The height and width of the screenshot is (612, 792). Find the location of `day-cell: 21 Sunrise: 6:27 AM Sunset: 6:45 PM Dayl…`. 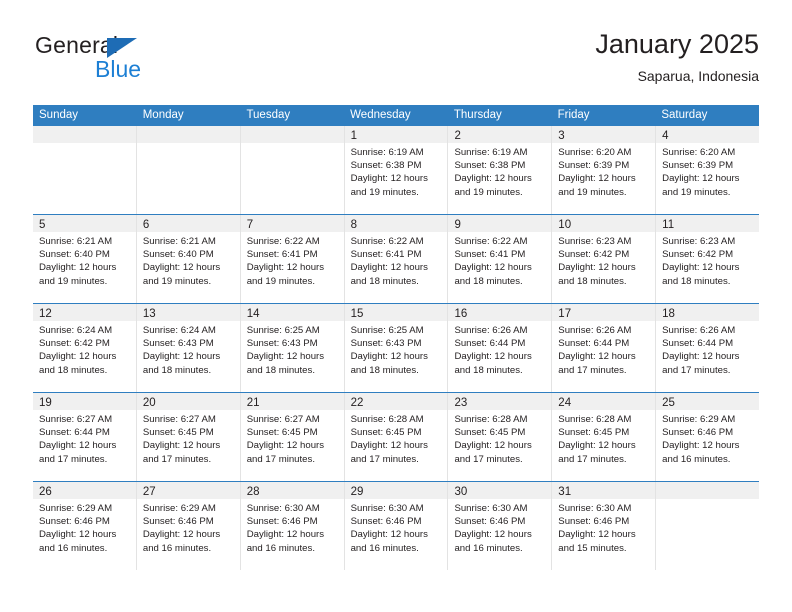

day-cell: 21 Sunrise: 6:27 AM Sunset: 6:45 PM Dayl… is located at coordinates (292, 437).